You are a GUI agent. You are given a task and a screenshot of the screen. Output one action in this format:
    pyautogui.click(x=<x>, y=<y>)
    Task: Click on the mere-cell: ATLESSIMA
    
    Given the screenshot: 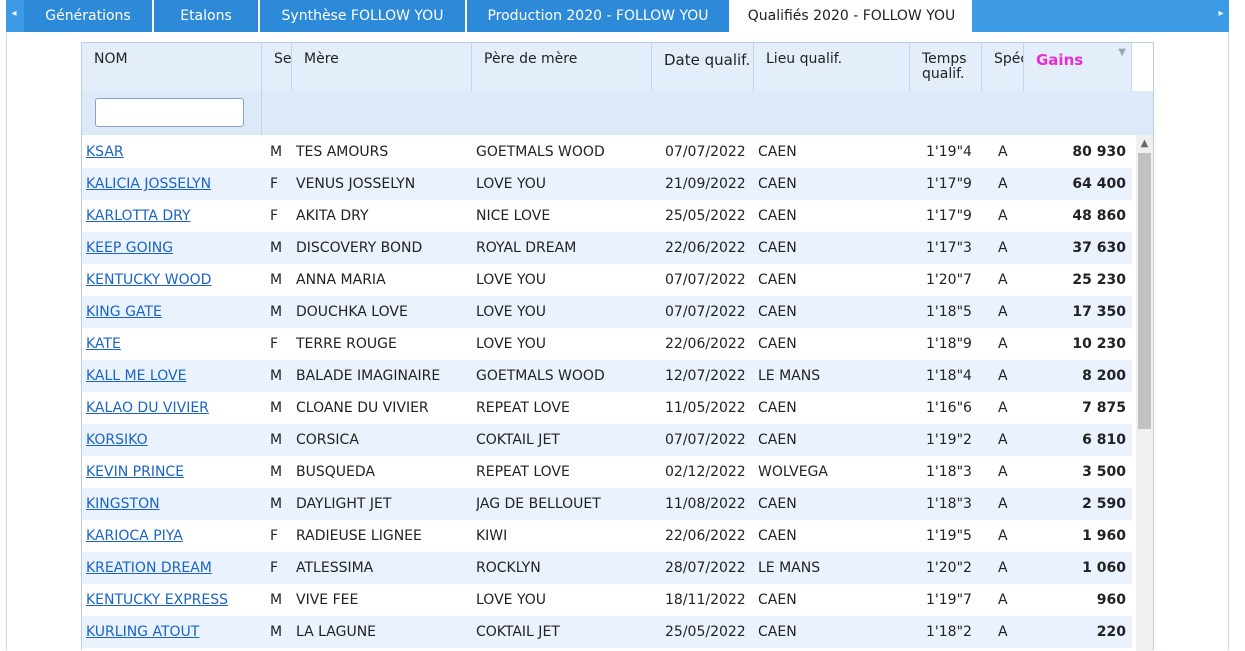 What is the action you would take?
    pyautogui.click(x=335, y=568)
    